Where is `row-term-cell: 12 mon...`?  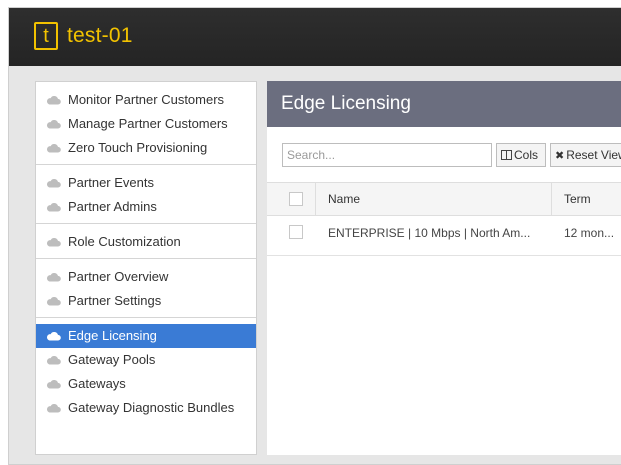
row-term-cell: 12 mon... is located at coordinates (589, 233).